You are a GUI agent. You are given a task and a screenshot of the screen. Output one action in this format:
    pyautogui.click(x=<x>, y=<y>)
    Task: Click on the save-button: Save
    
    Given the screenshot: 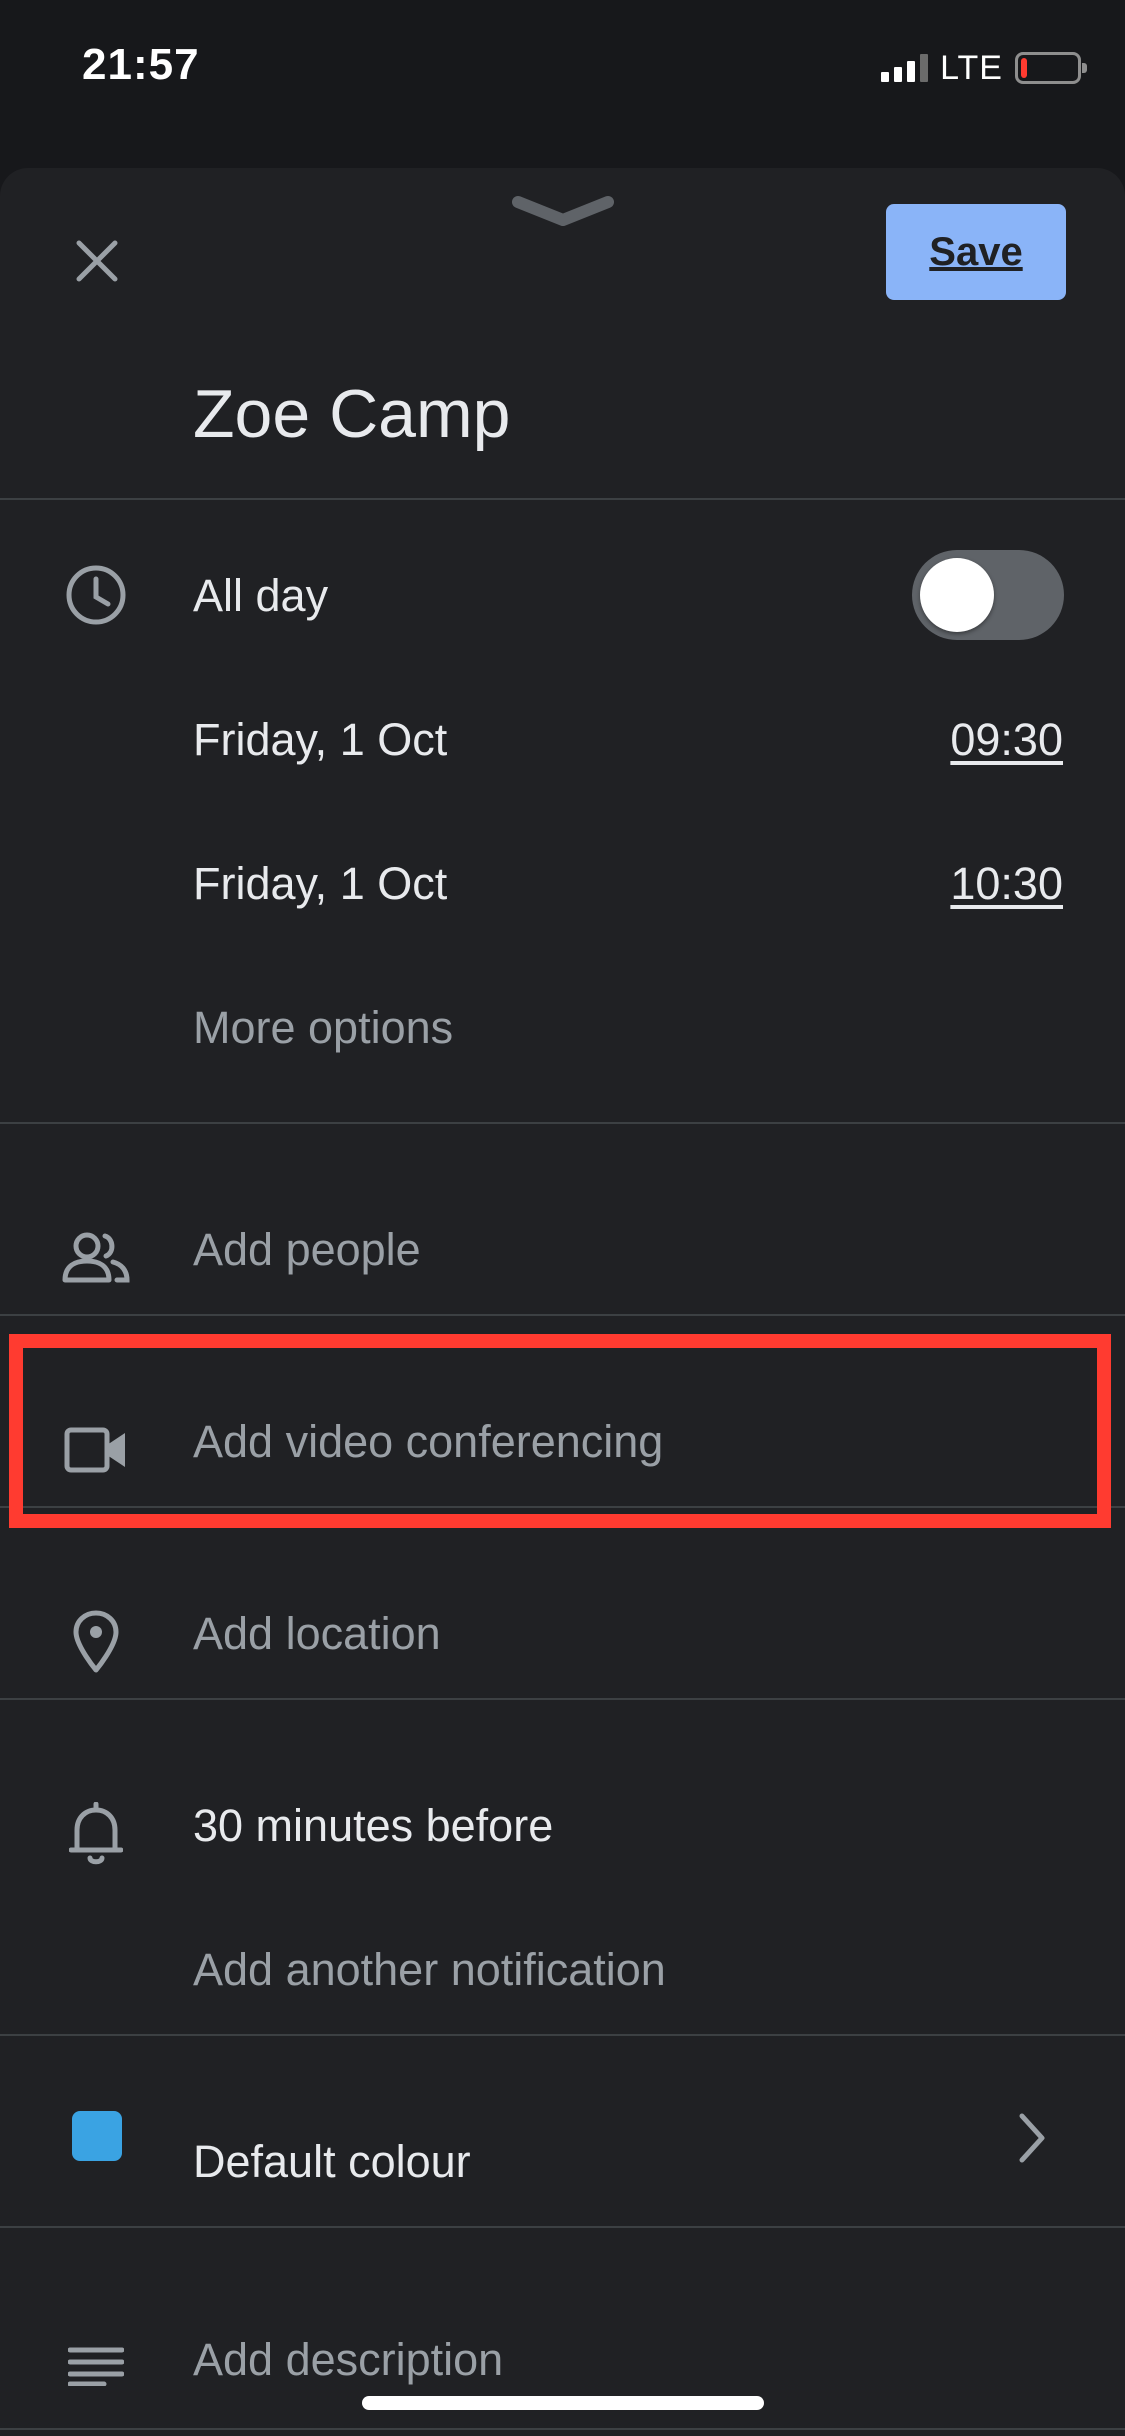 What is the action you would take?
    pyautogui.click(x=976, y=252)
    